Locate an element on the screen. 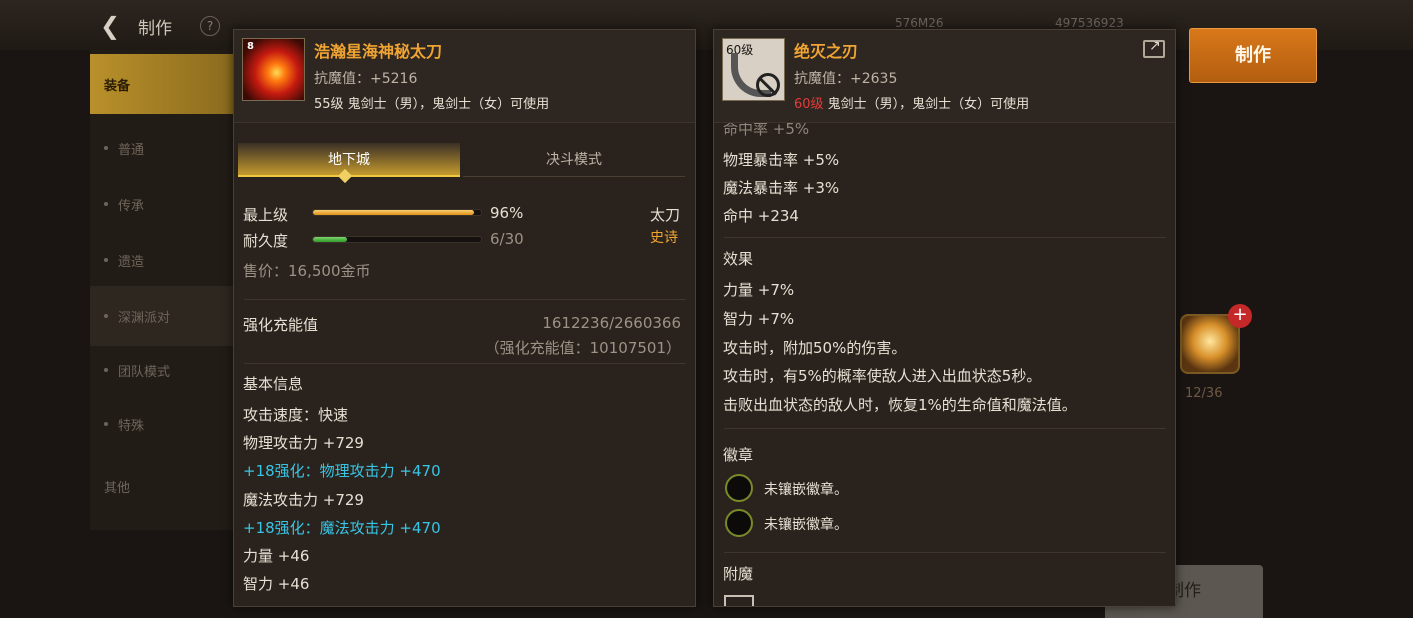 This screenshot has width=1413, height=618. stat-line-enhance: +18强化：魔法攻击力 +470 is located at coordinates (342, 528).